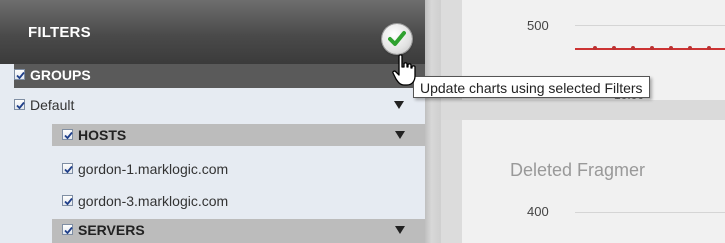 The width and height of the screenshot is (725, 243). Describe the element at coordinates (67, 134) in the screenshot. I see `hosts-checkbox` at that location.